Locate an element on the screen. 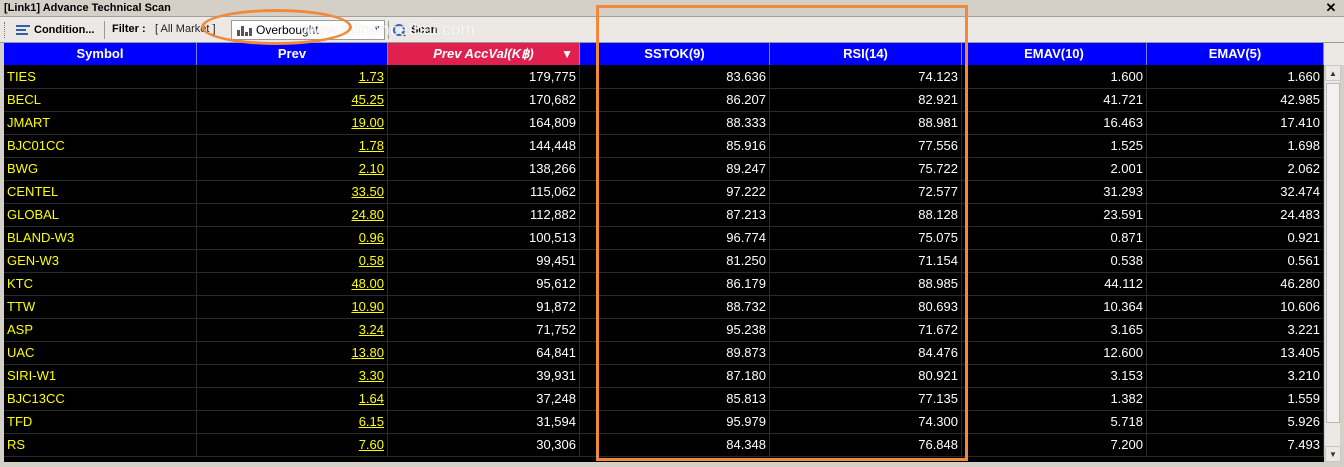 The height and width of the screenshot is (467, 1344). emav10-cell: 23.591 is located at coordinates (1054, 215).